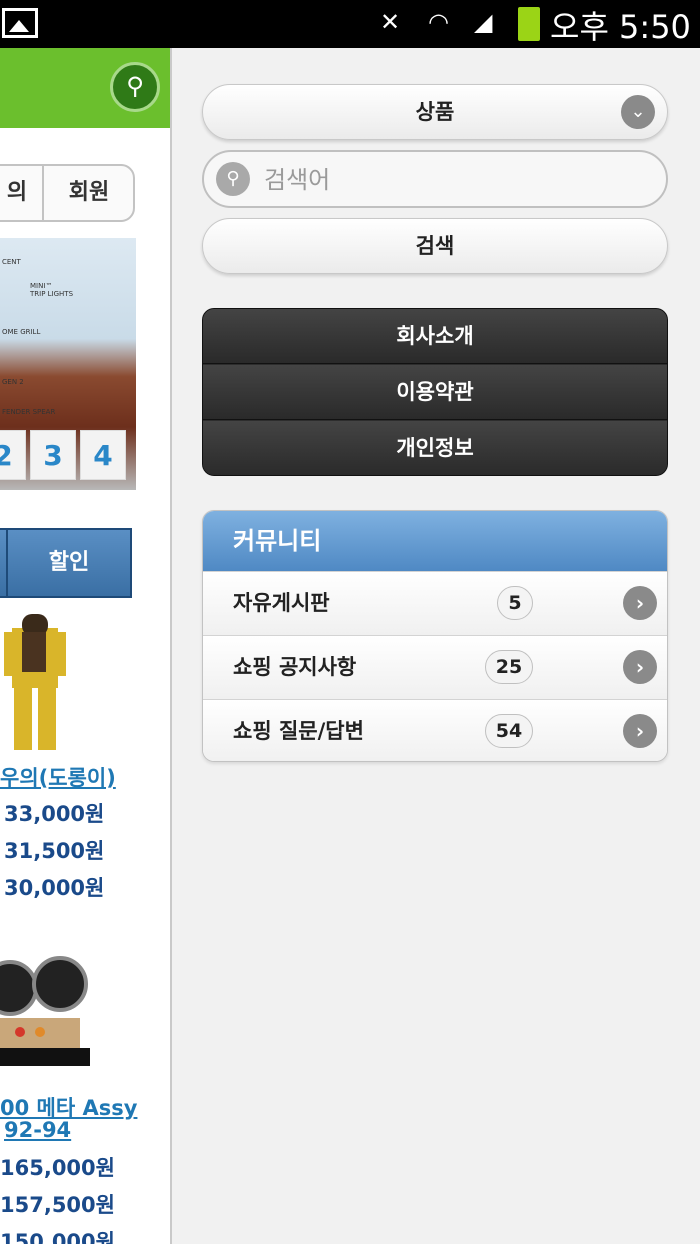 The image size is (700, 1244). Describe the element at coordinates (435, 603) in the screenshot. I see `community-item-free-board: 자유게시판 5 ›` at that location.